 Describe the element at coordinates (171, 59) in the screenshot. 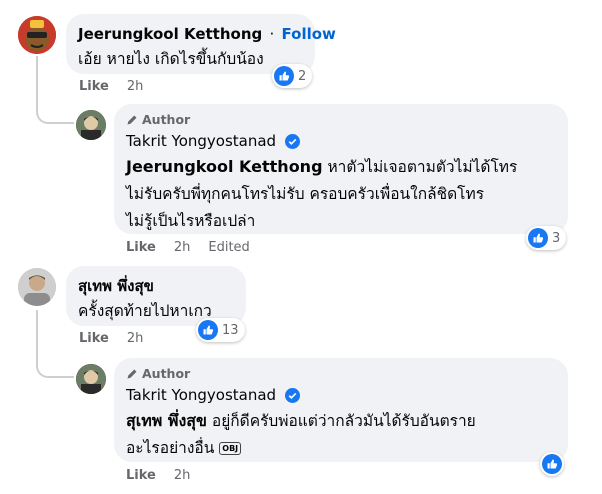

I see `comment-text: เอ้ย หายไง เกิดไรขึ้นกับน้อง` at that location.